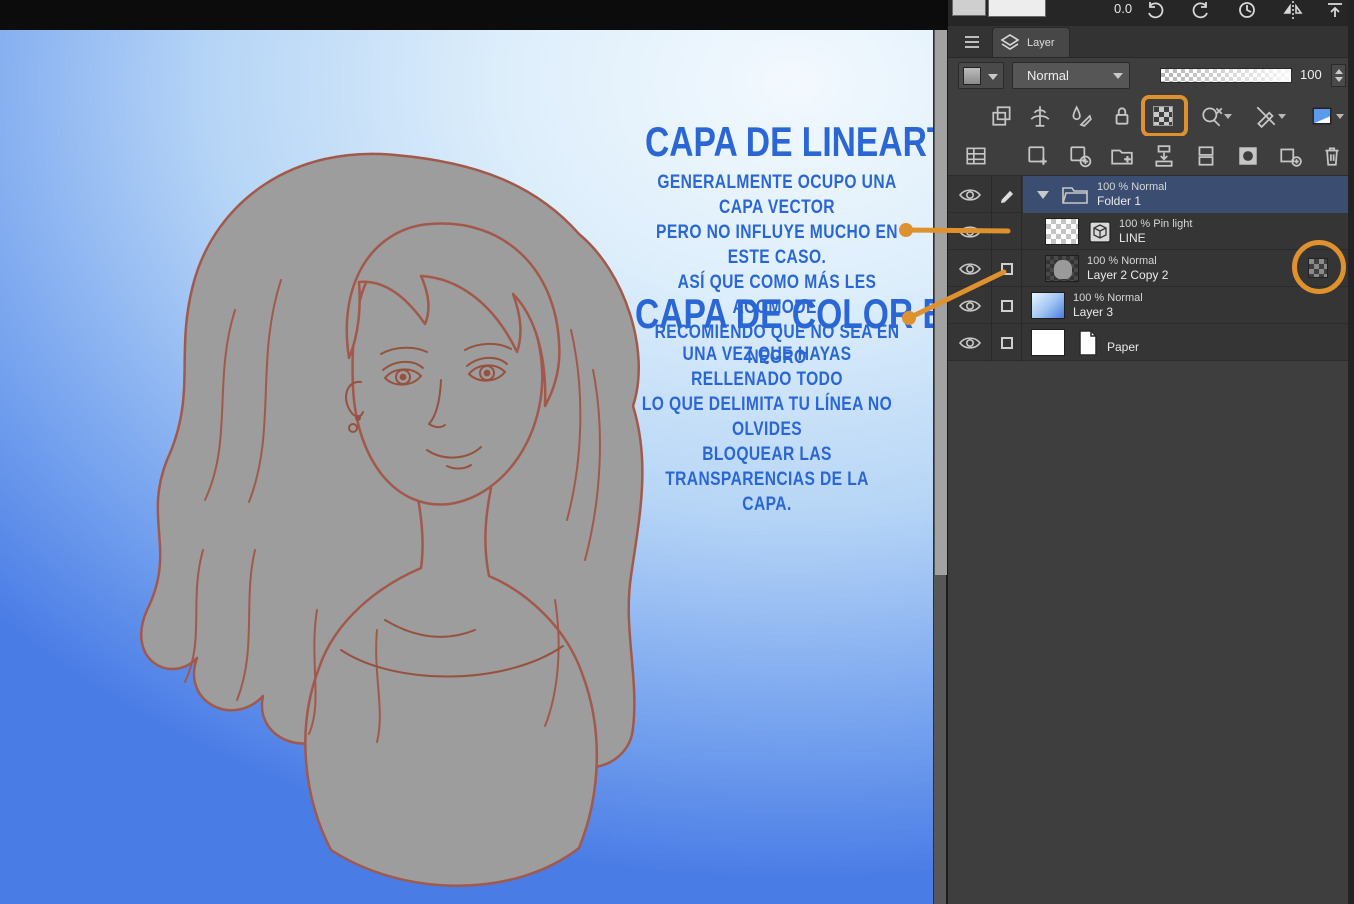 This screenshot has width=1354, height=904. I want to click on blend-mode-dropdown: Normal, so click(1071, 75).